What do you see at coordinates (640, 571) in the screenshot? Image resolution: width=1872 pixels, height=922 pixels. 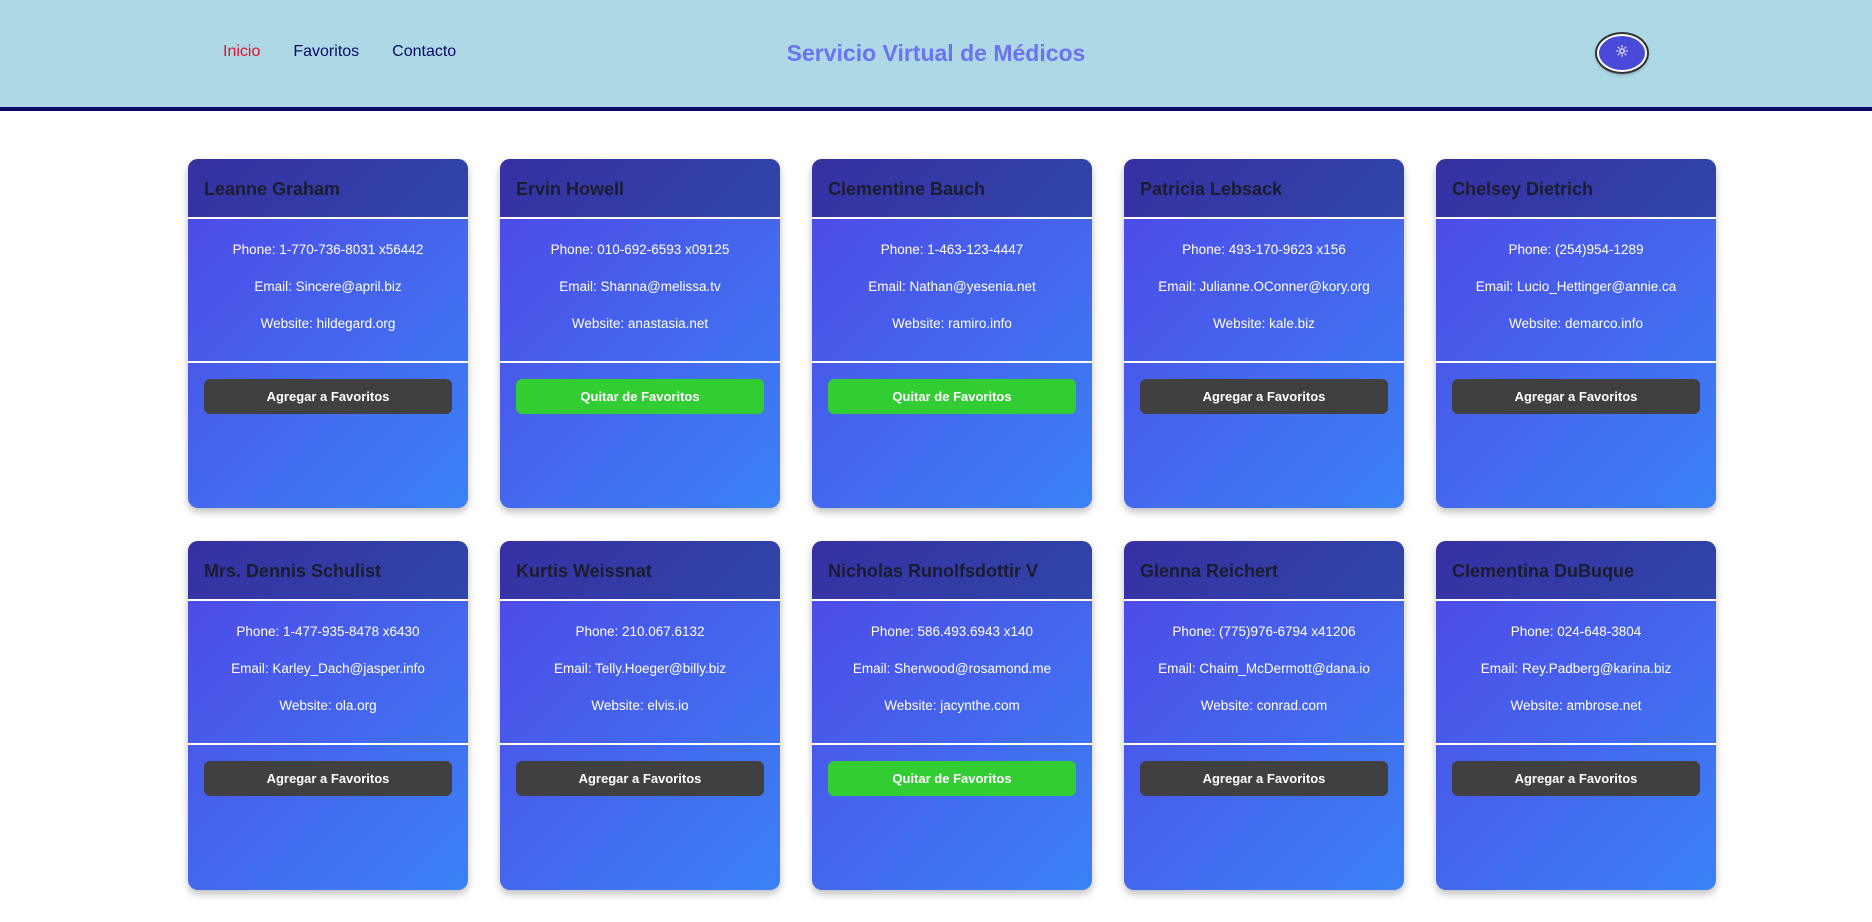 I see `doctor-name: Kurtis Weissnat` at bounding box center [640, 571].